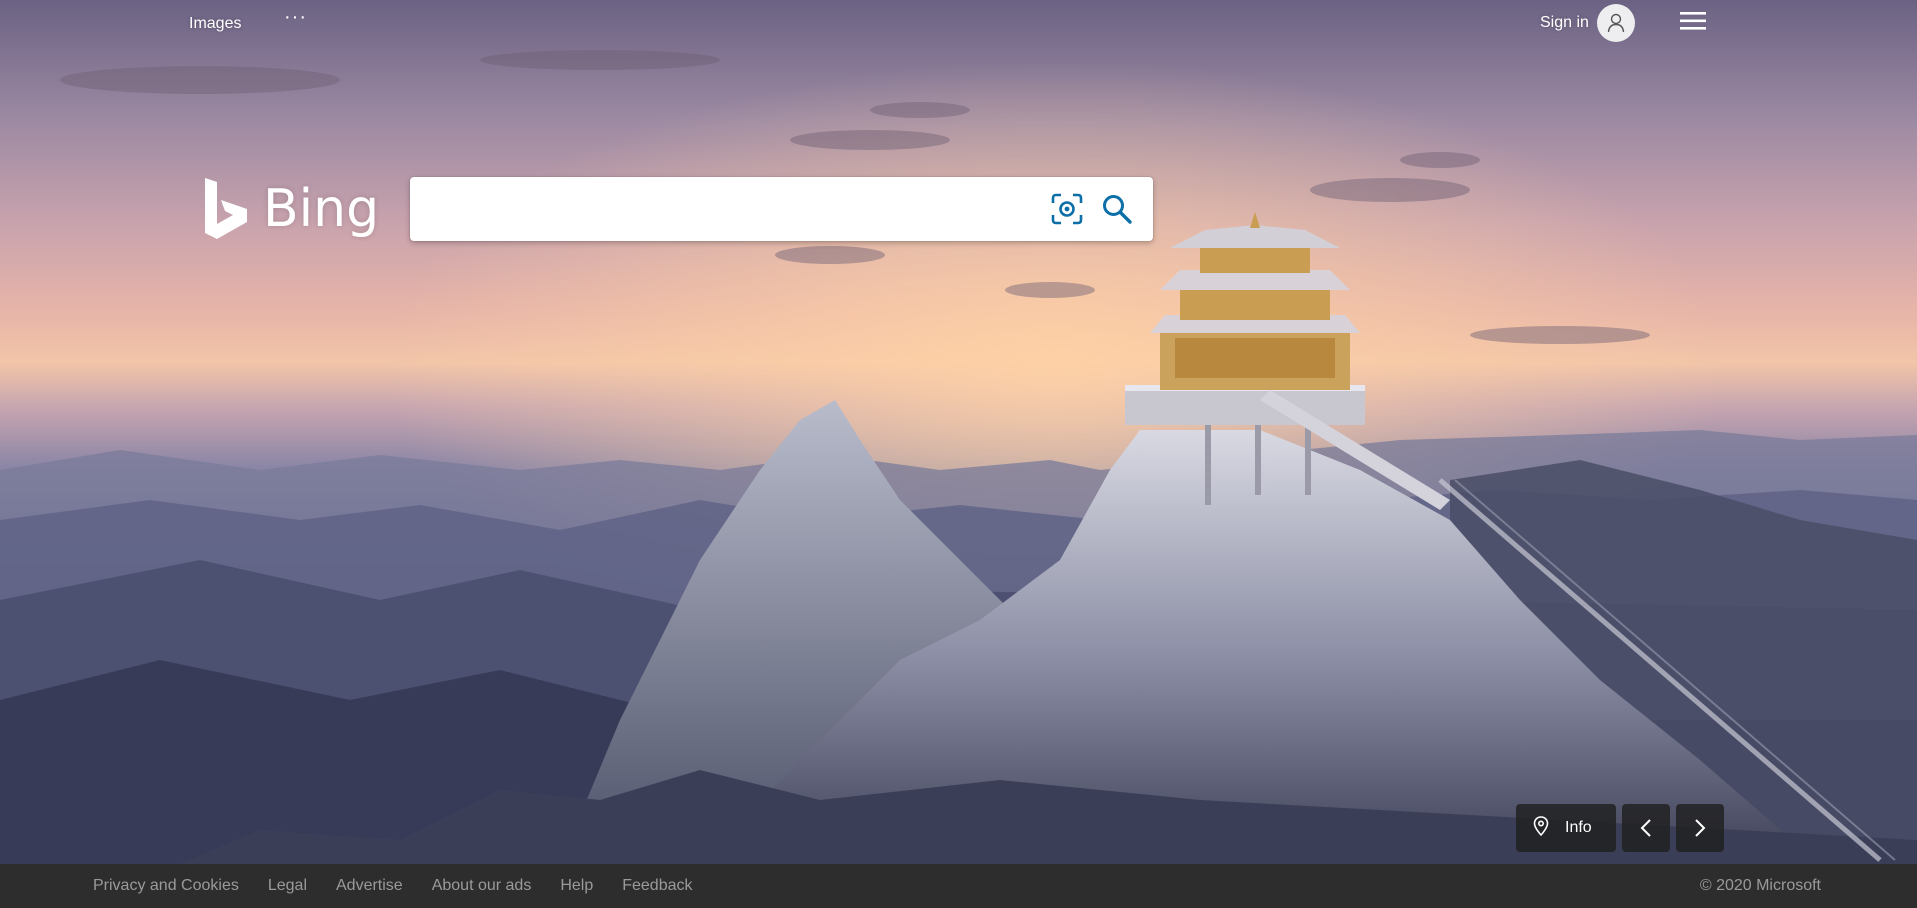 This screenshot has width=1917, height=908. Describe the element at coordinates (295, 17) in the screenshot. I see `more-menu-button: ···` at that location.